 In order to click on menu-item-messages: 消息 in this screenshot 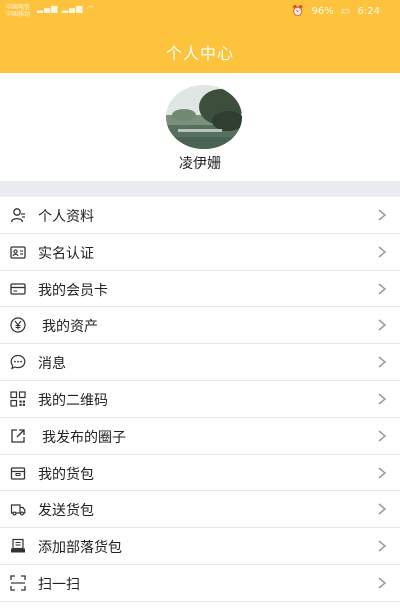, I will do `click(200, 362)`.